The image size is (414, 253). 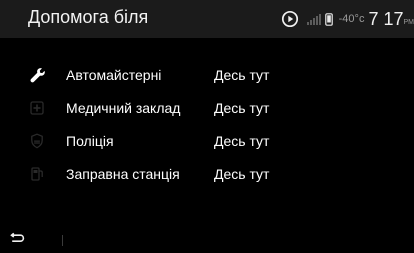 I want to click on list-item-label: Автомайстерні, so click(x=114, y=75).